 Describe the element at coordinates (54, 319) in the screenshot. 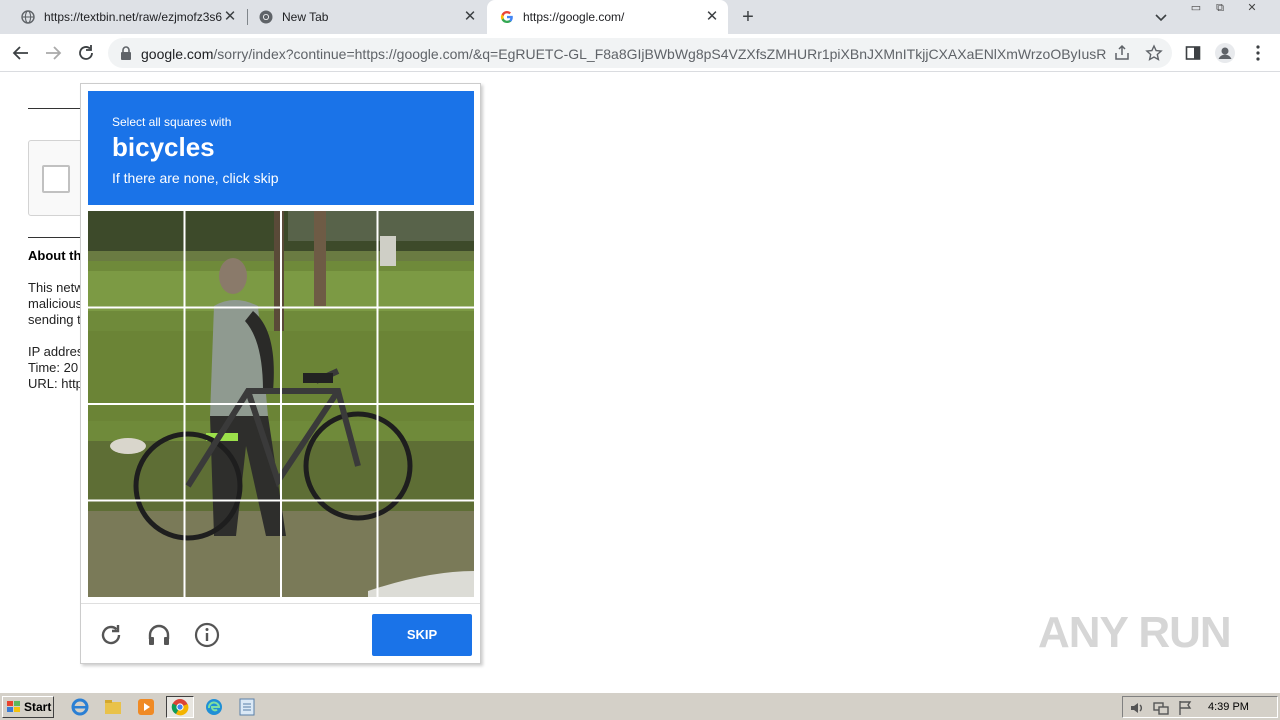

I see `paragraph-line: sending t` at that location.